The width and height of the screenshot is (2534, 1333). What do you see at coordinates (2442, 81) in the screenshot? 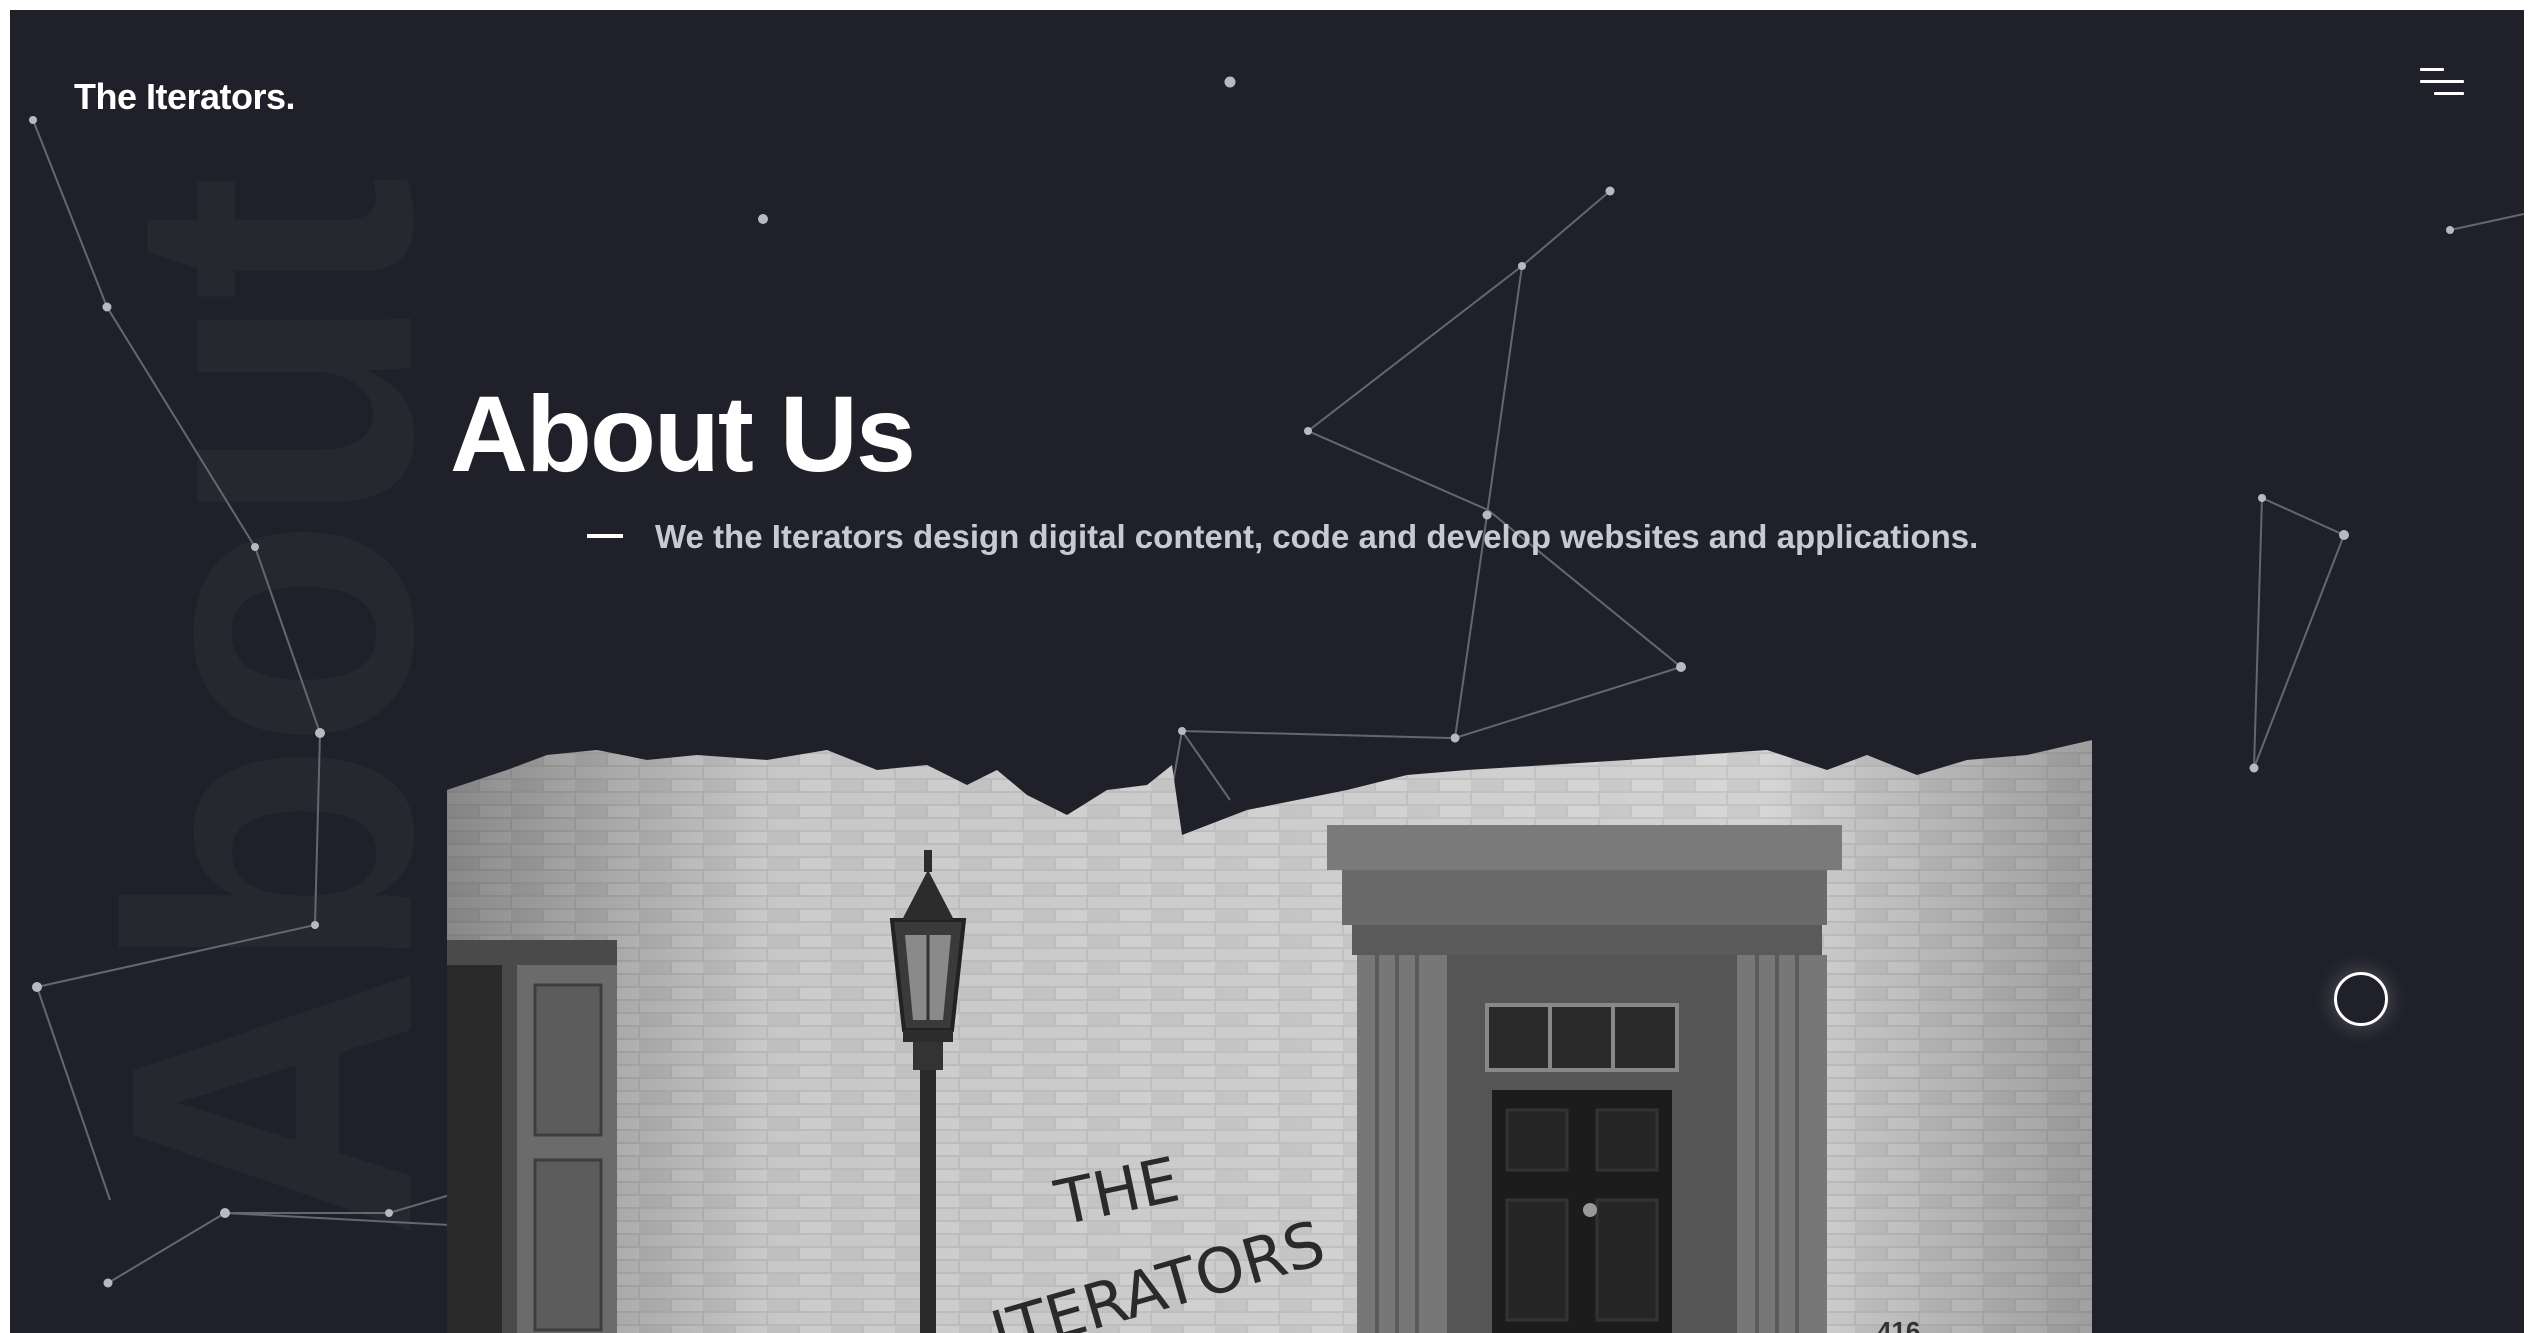
I see `menu-bar-middle` at bounding box center [2442, 81].